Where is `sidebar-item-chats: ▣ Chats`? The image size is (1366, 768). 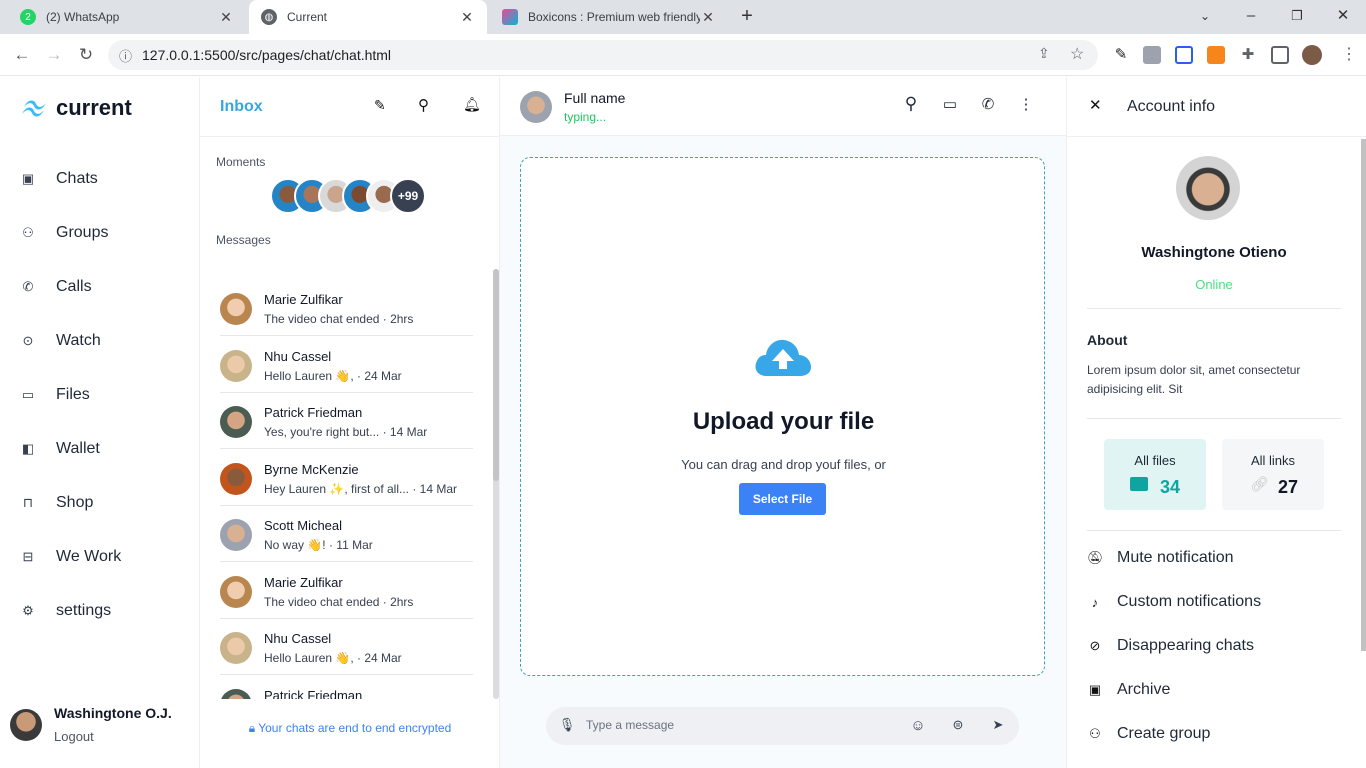
sidebar-item-chats: ▣ Chats is located at coordinates (105, 179).